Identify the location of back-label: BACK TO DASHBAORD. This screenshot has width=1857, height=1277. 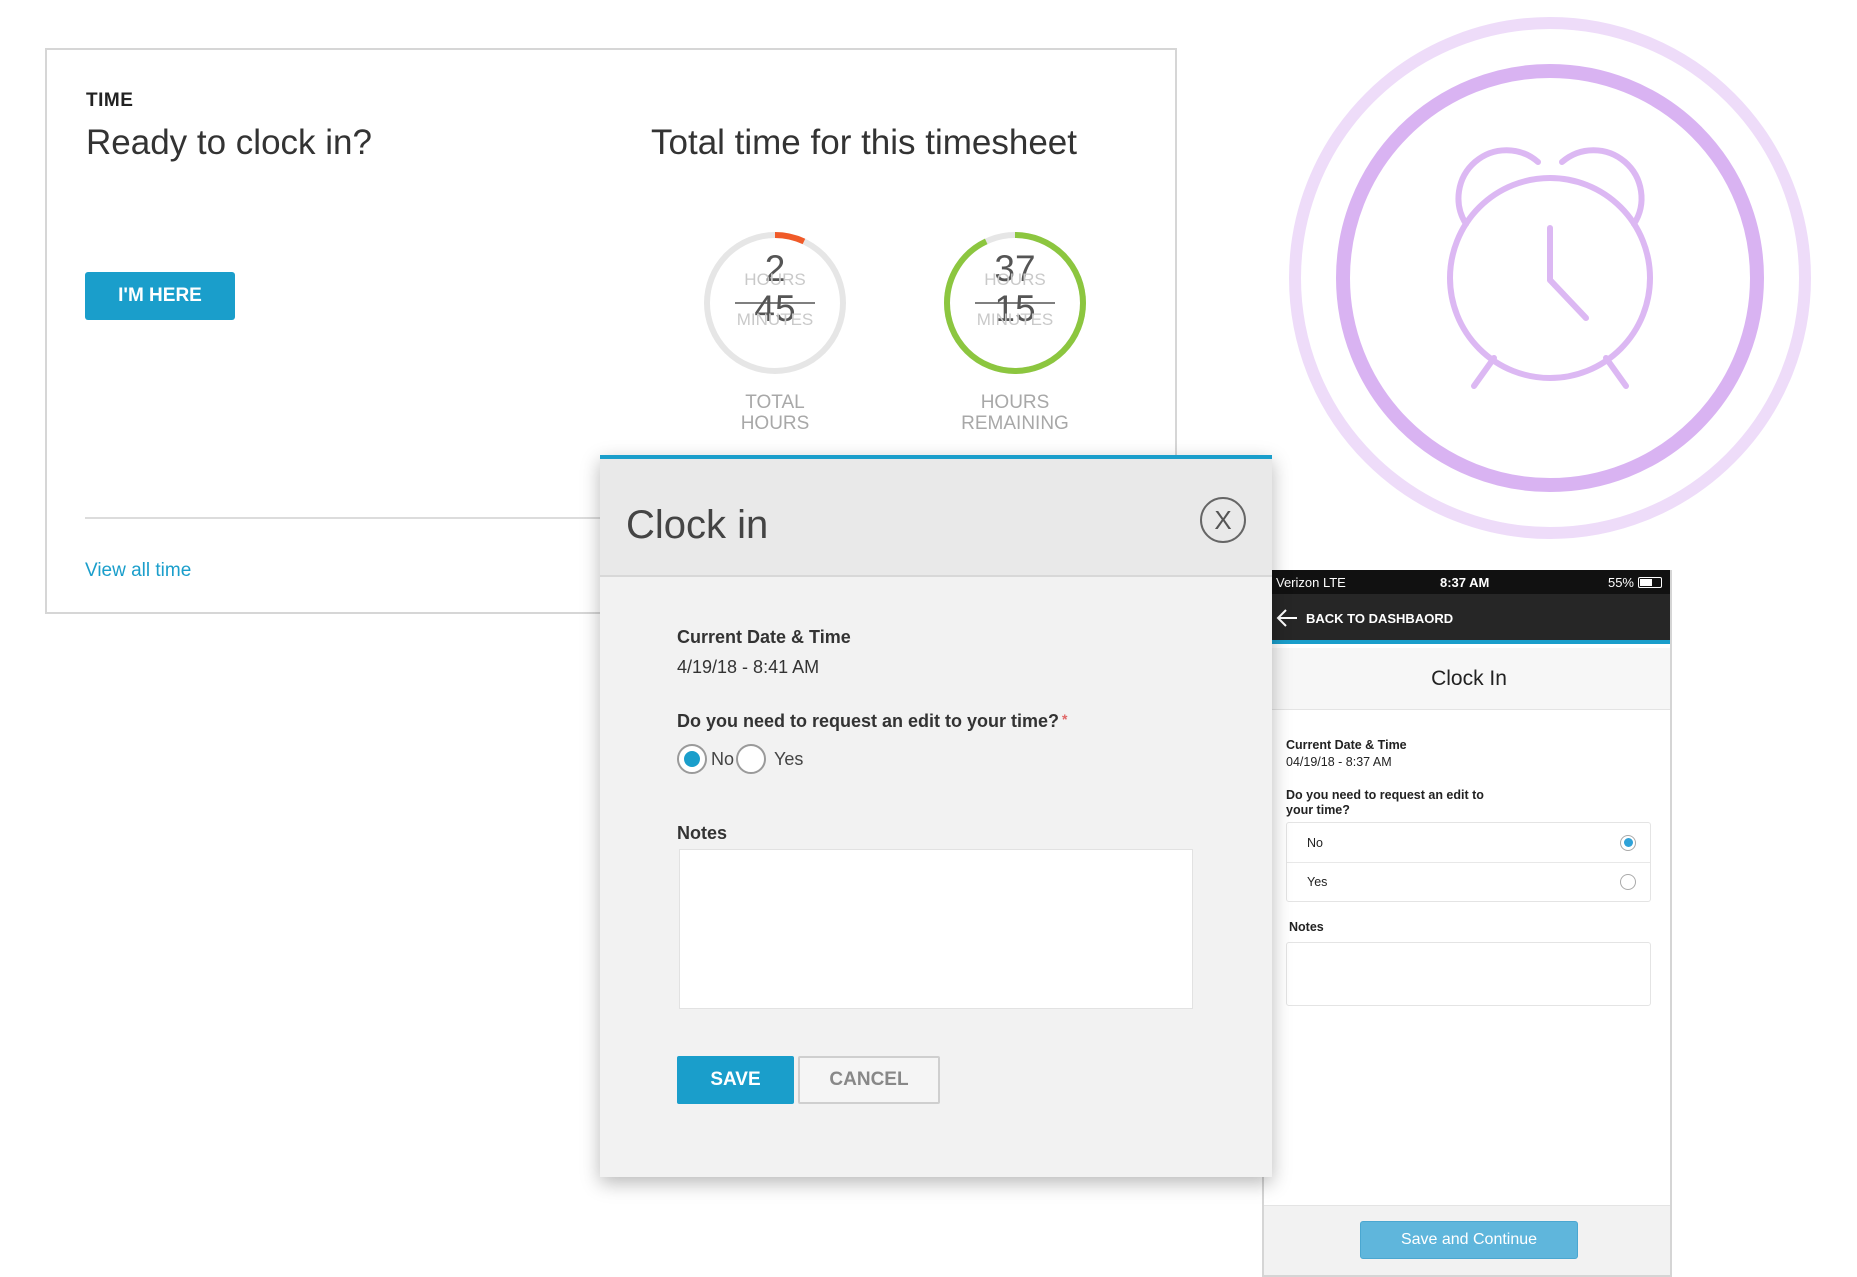
(1380, 618).